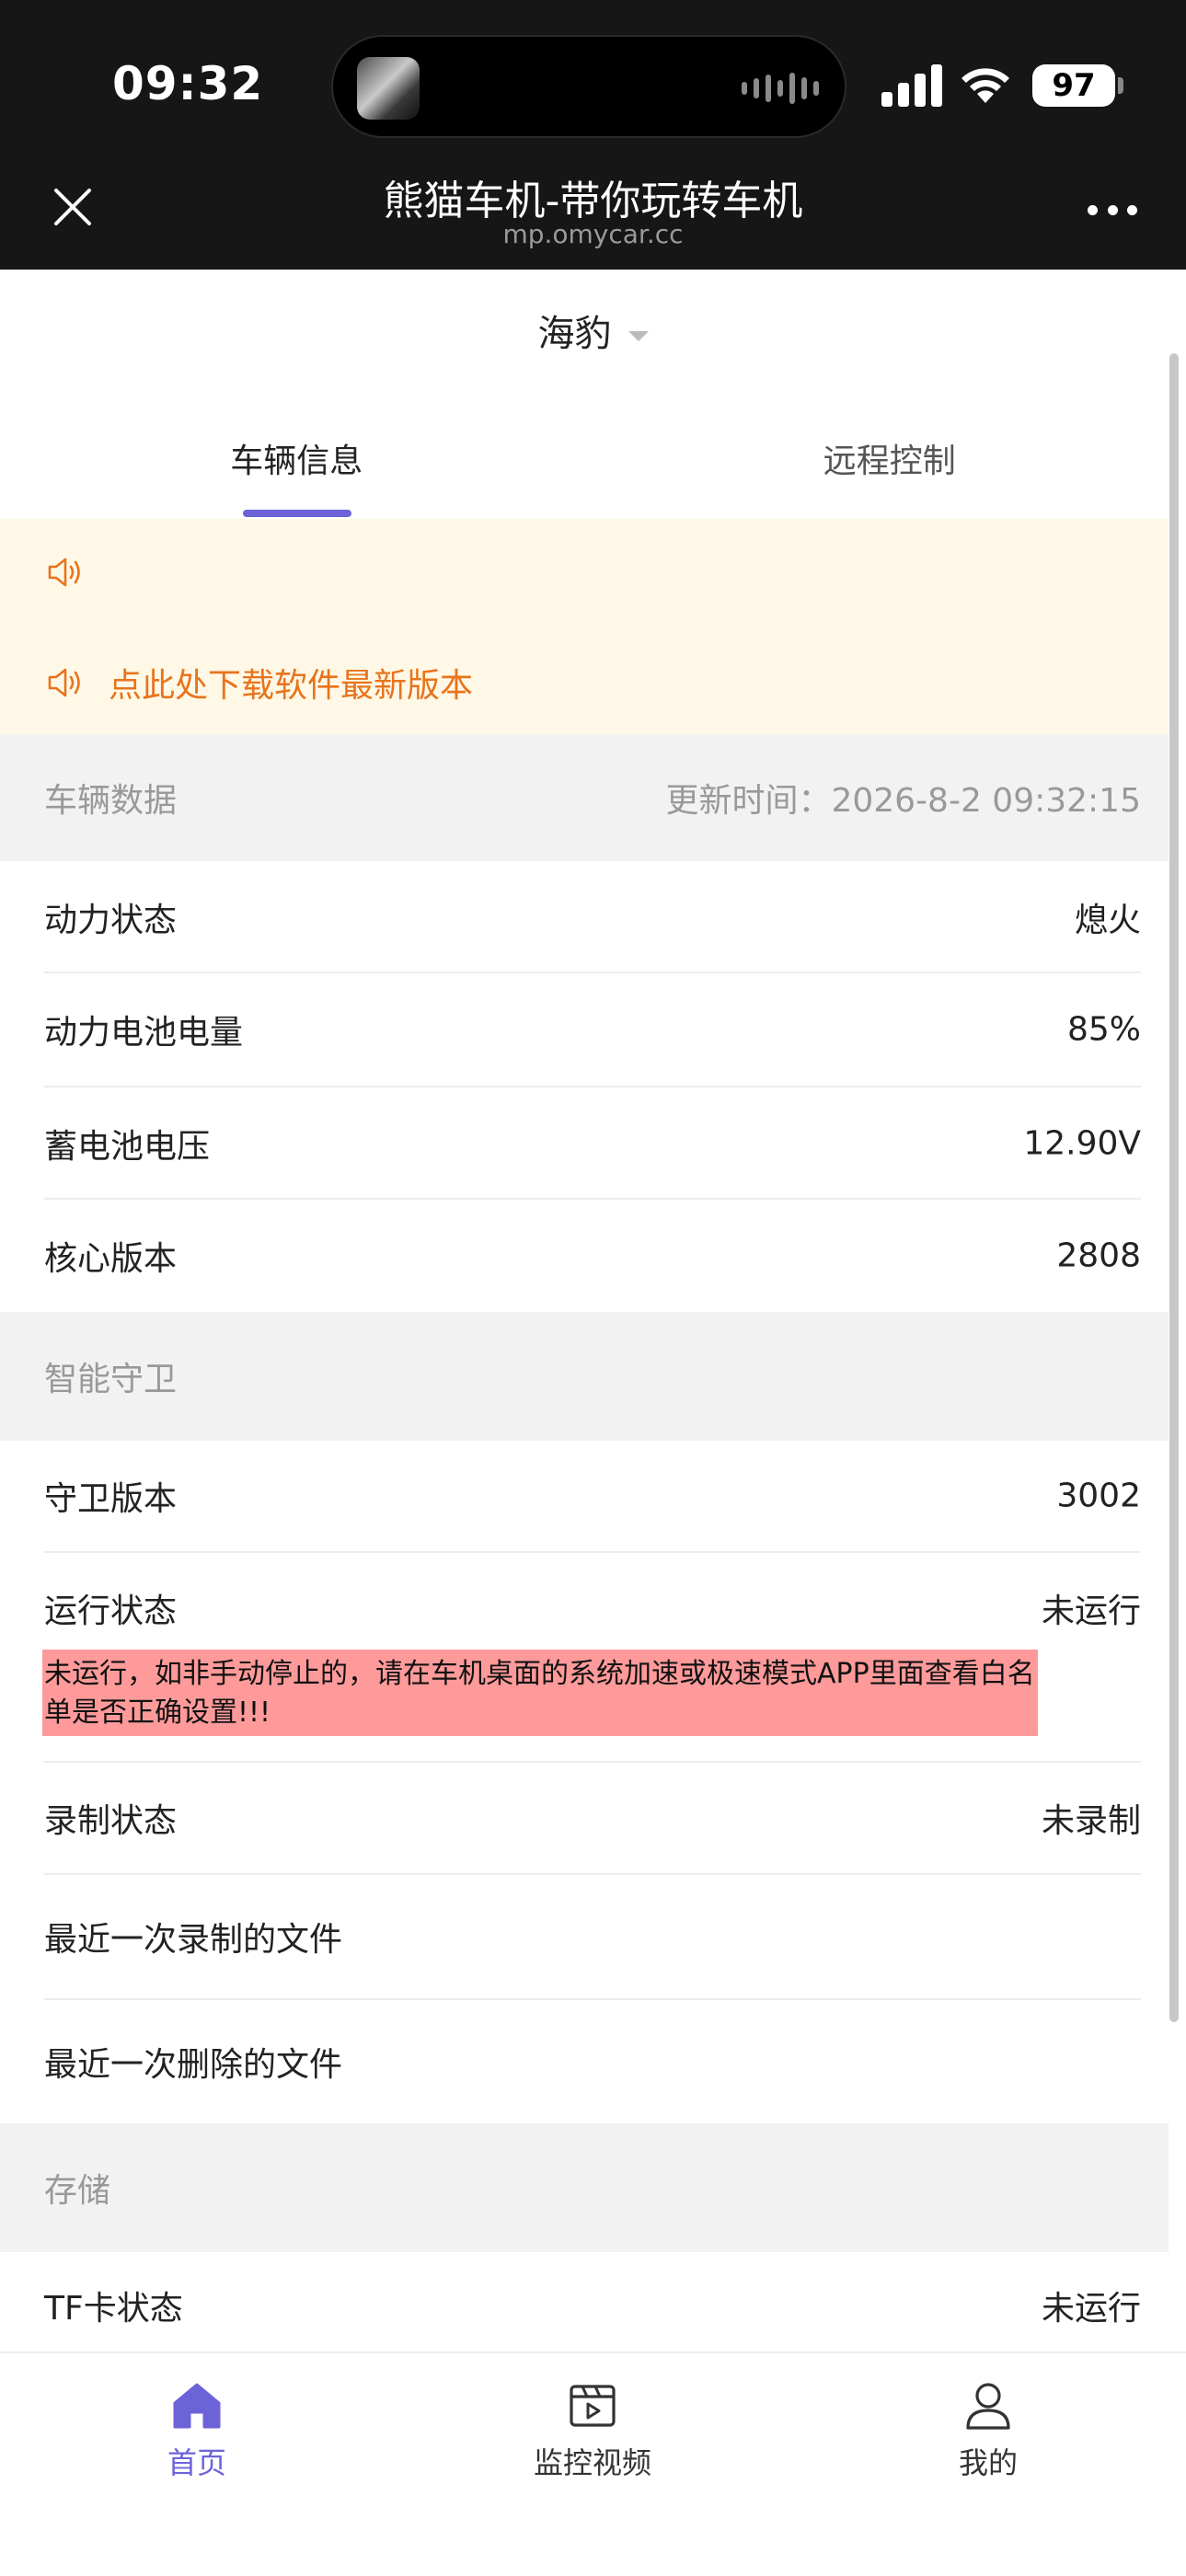 The width and height of the screenshot is (1186, 2576). What do you see at coordinates (144, 1033) in the screenshot?
I see `row-label: 动力电池电量` at bounding box center [144, 1033].